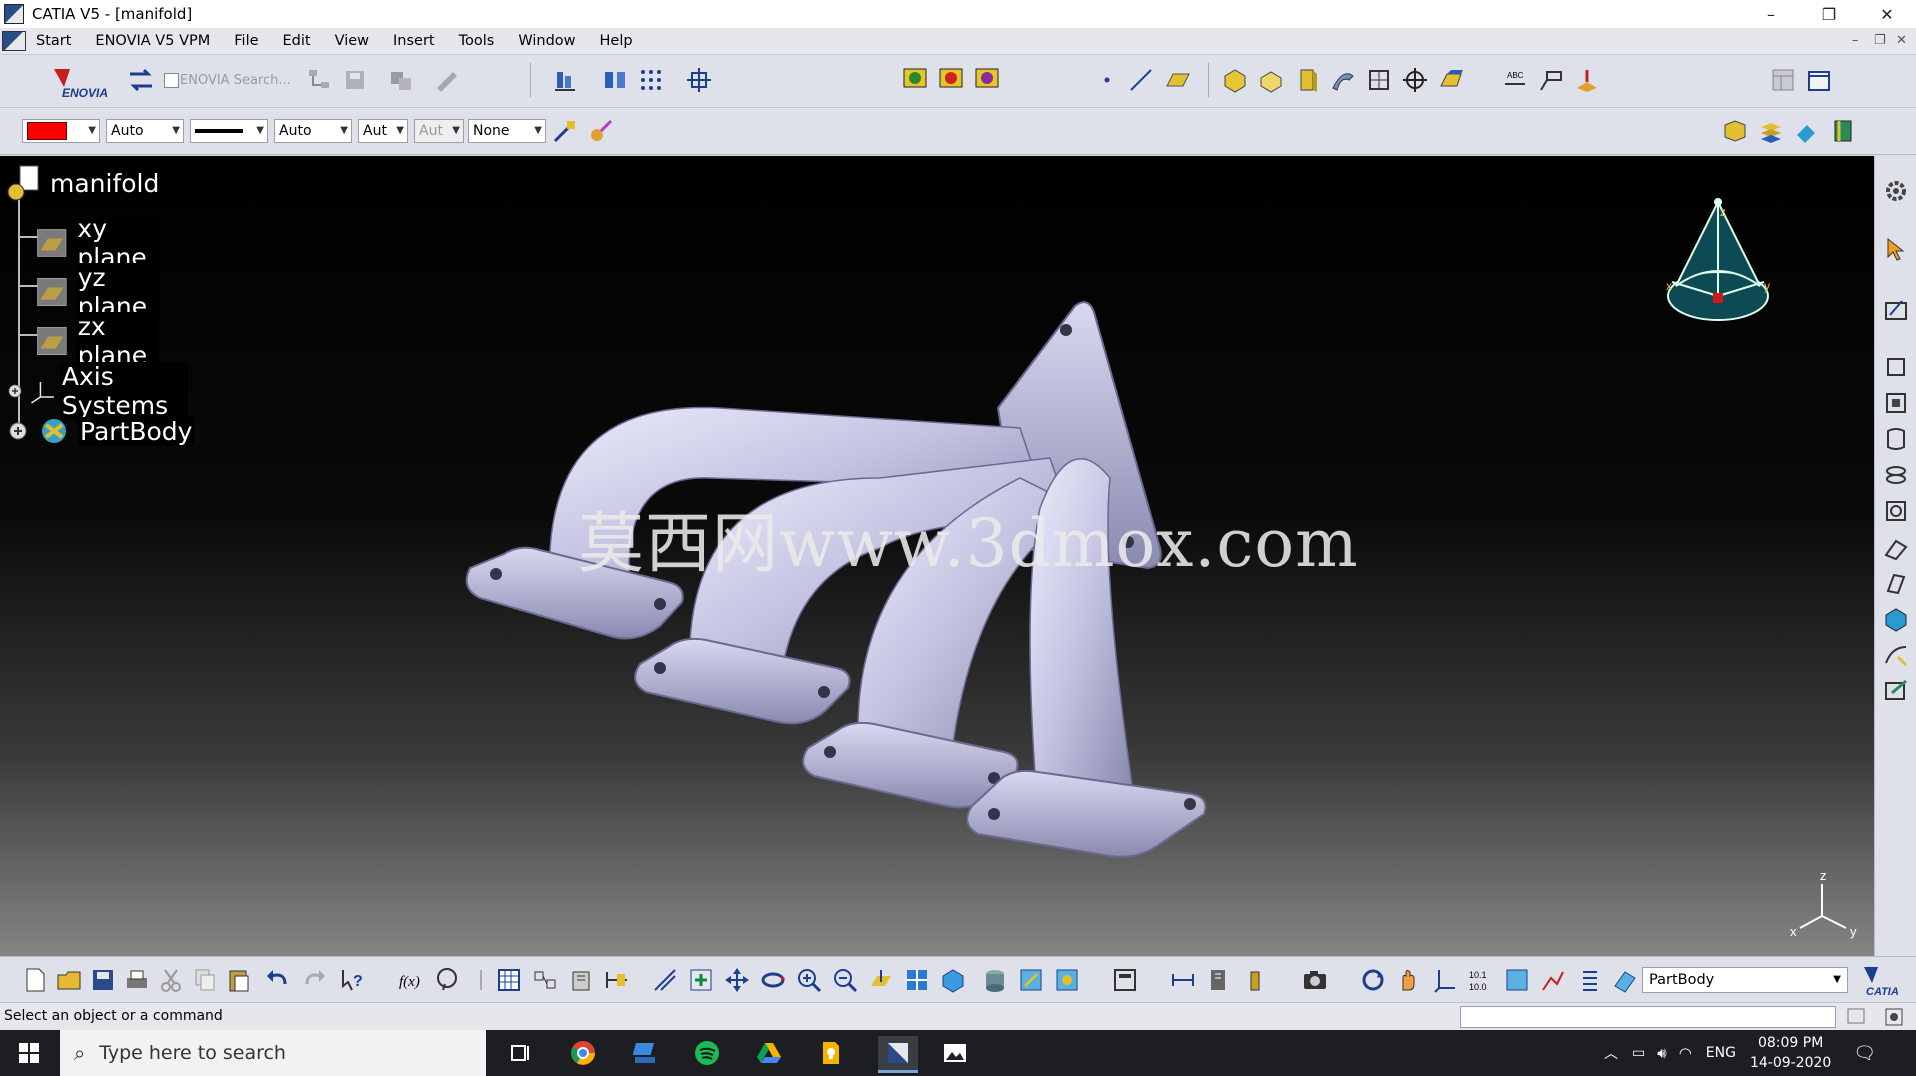 The image size is (1916, 1076). I want to click on catia-app-icon, so click(14, 14).